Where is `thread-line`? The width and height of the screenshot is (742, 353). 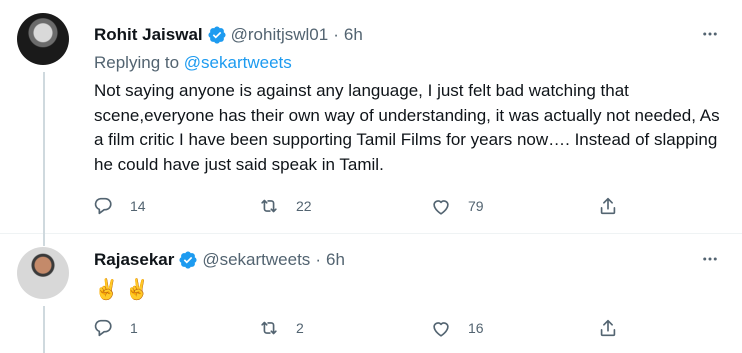
thread-line is located at coordinates (44, 153).